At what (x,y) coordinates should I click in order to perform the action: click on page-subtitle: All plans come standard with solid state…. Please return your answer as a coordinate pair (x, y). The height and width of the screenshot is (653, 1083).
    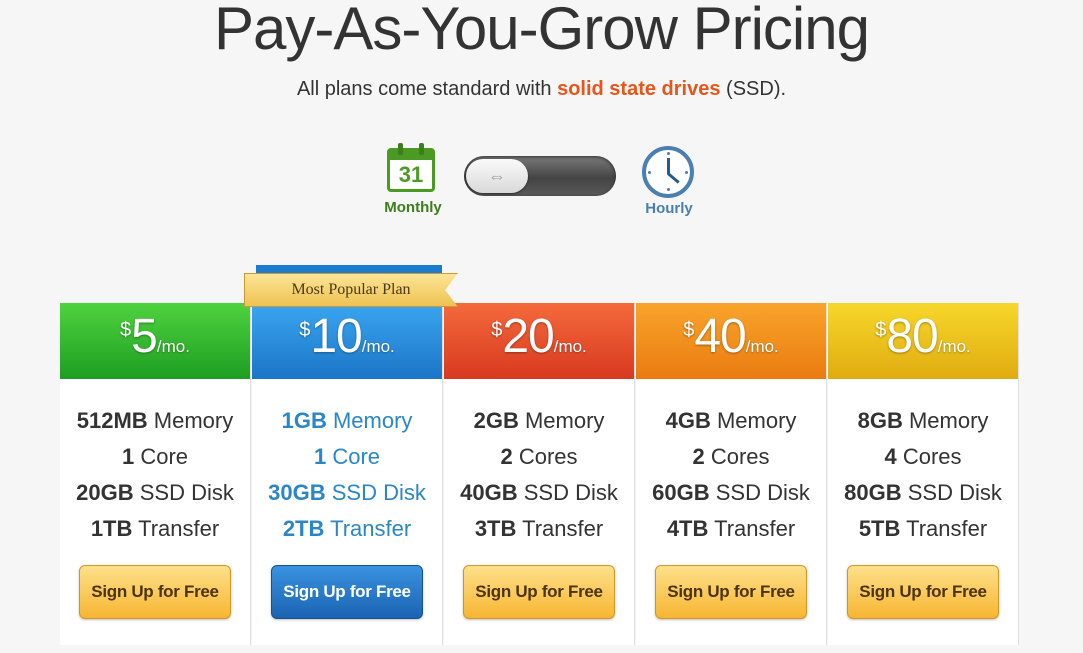
    Looking at the image, I should click on (541, 89).